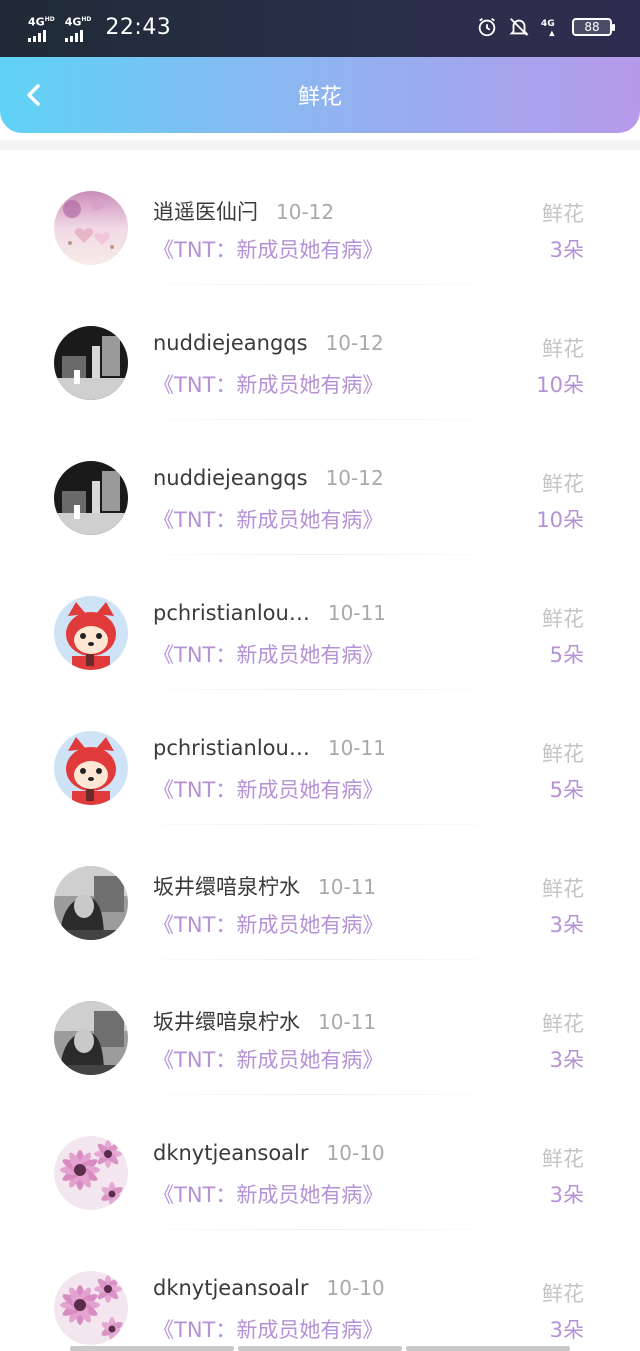 This screenshot has width=640, height=1351. I want to click on clock-time: 22:43, so click(138, 28).